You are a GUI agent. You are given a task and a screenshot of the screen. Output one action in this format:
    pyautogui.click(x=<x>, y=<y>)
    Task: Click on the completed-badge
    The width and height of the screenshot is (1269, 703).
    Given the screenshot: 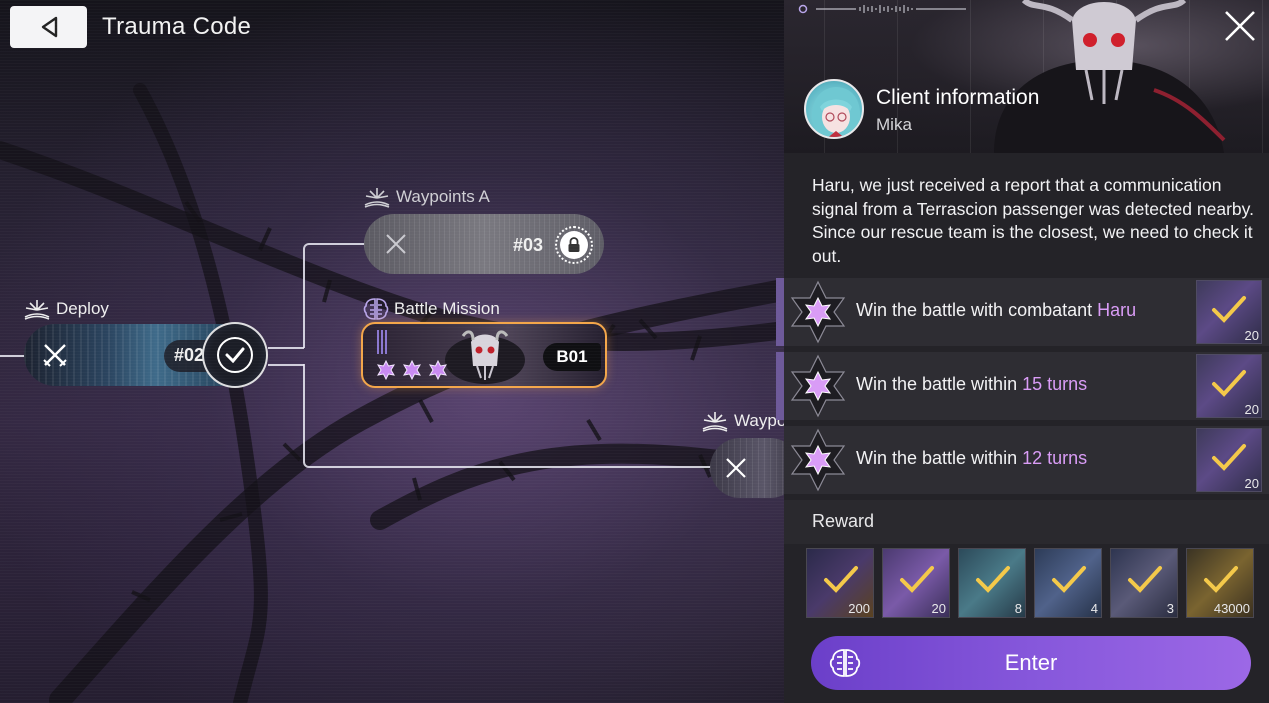 What is the action you would take?
    pyautogui.click(x=235, y=355)
    